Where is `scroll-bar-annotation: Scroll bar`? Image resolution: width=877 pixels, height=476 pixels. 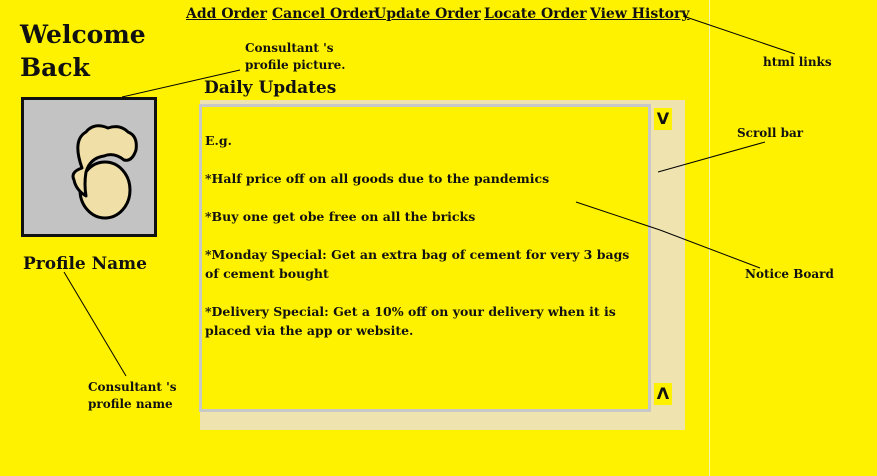
scroll-bar-annotation: Scroll bar is located at coordinates (770, 133).